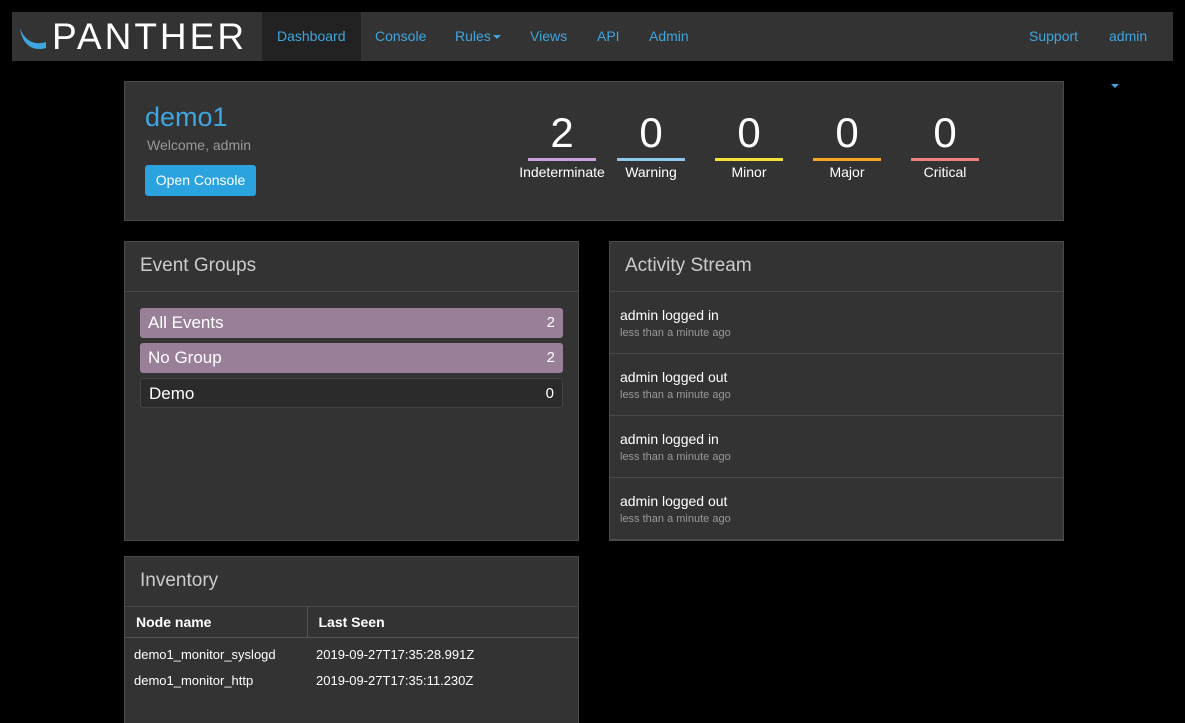  What do you see at coordinates (351, 358) in the screenshot?
I see `group-no-group: No Group 2` at bounding box center [351, 358].